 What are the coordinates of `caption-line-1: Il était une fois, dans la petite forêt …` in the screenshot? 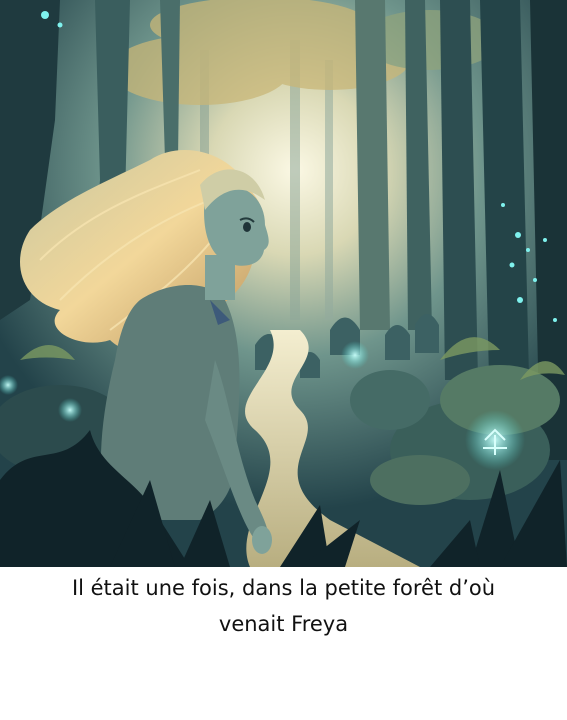 It's located at (283, 588).